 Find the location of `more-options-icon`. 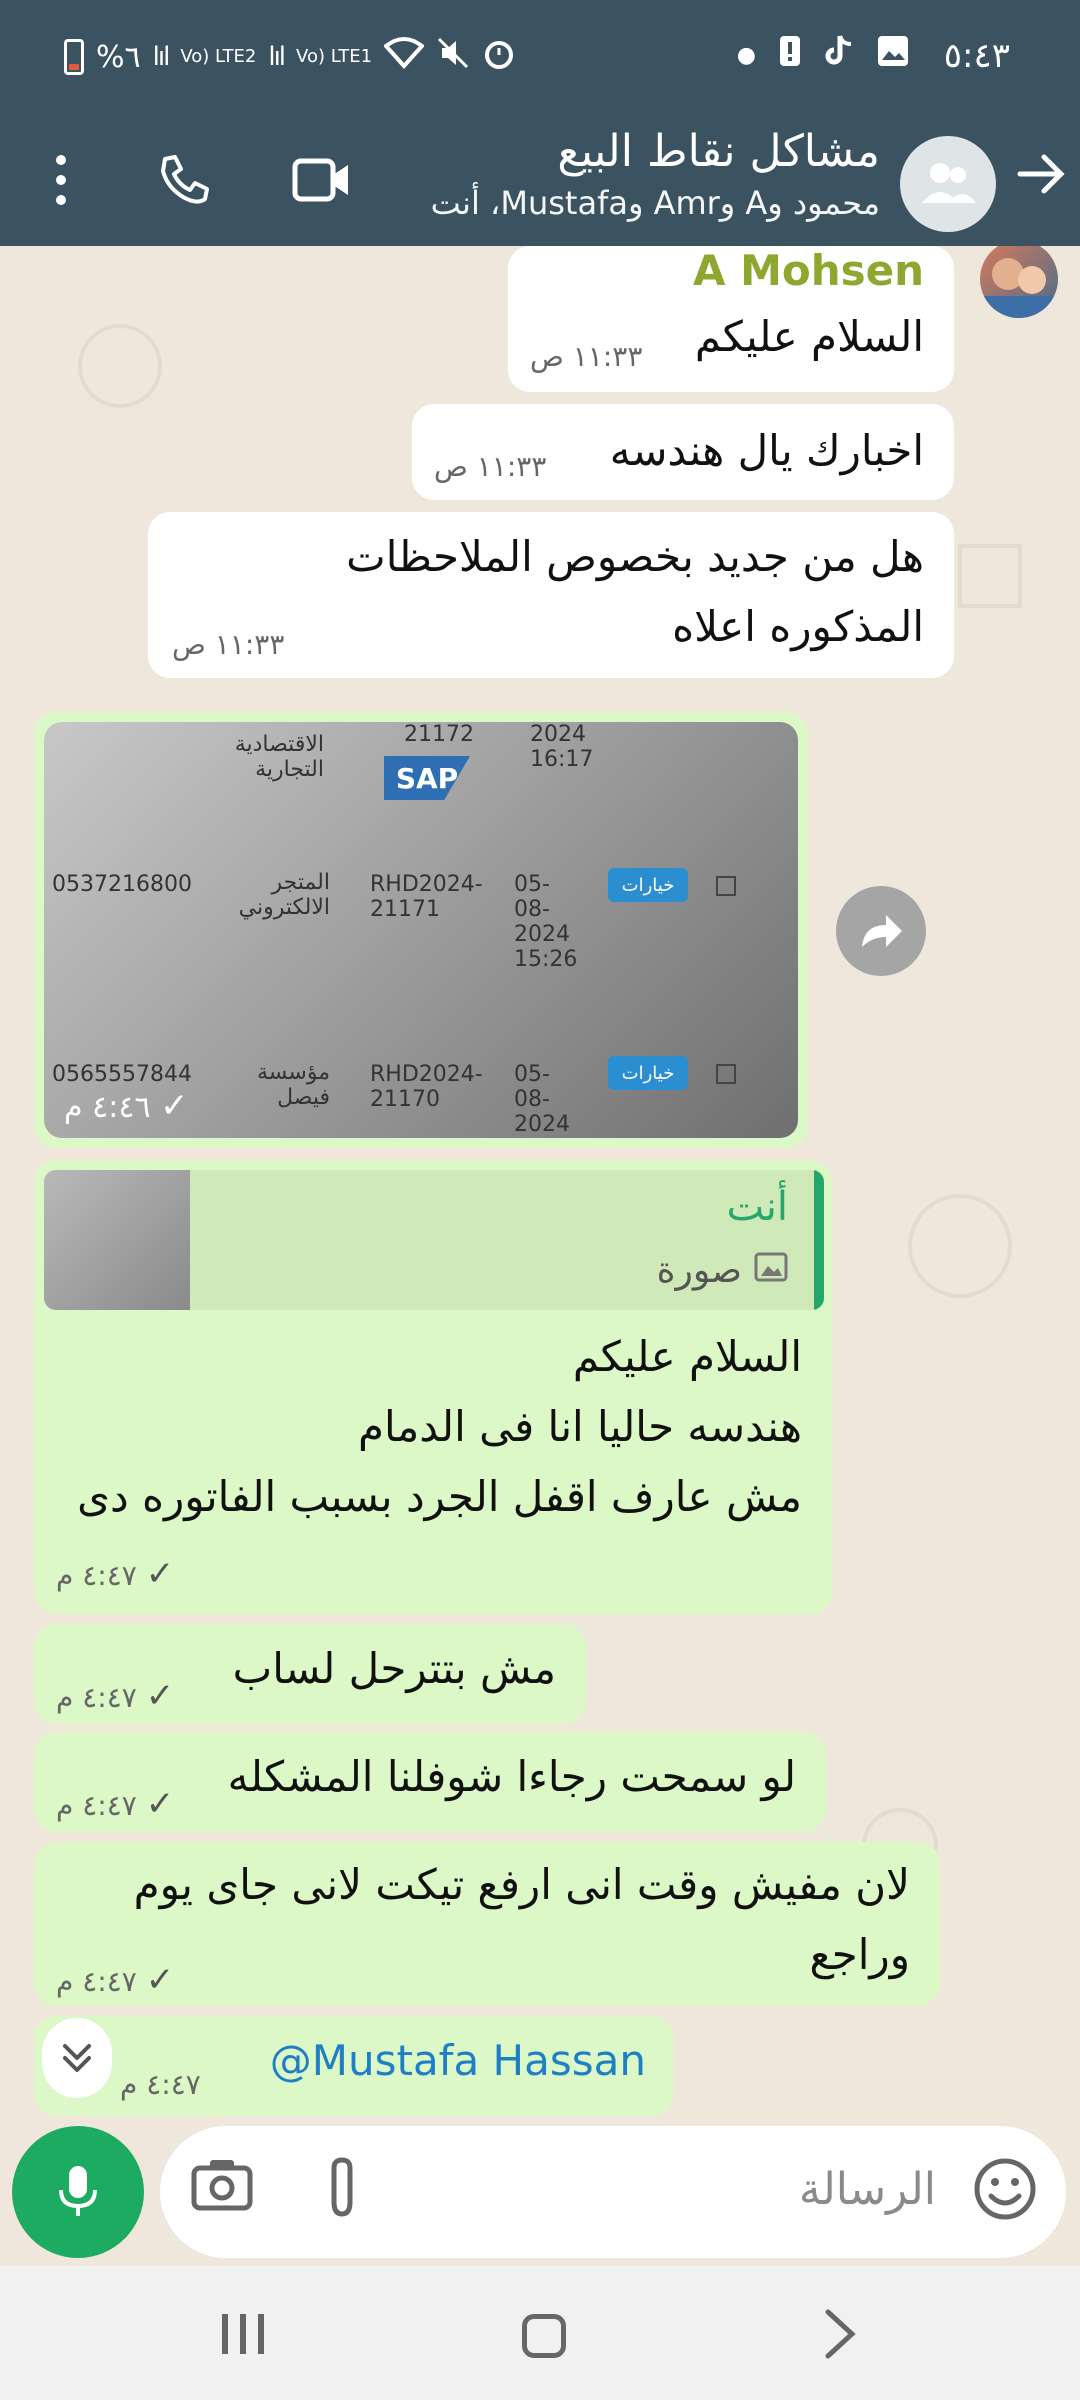

more-options-icon is located at coordinates (61, 180).